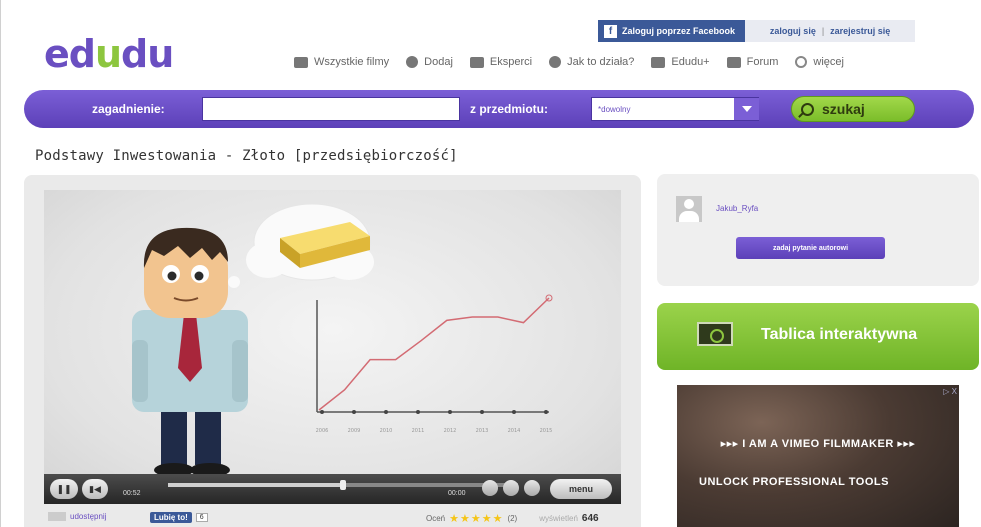 This screenshot has width=981, height=527. What do you see at coordinates (614, 109) in the screenshot?
I see `subject-select-value: *dowolny` at bounding box center [614, 109].